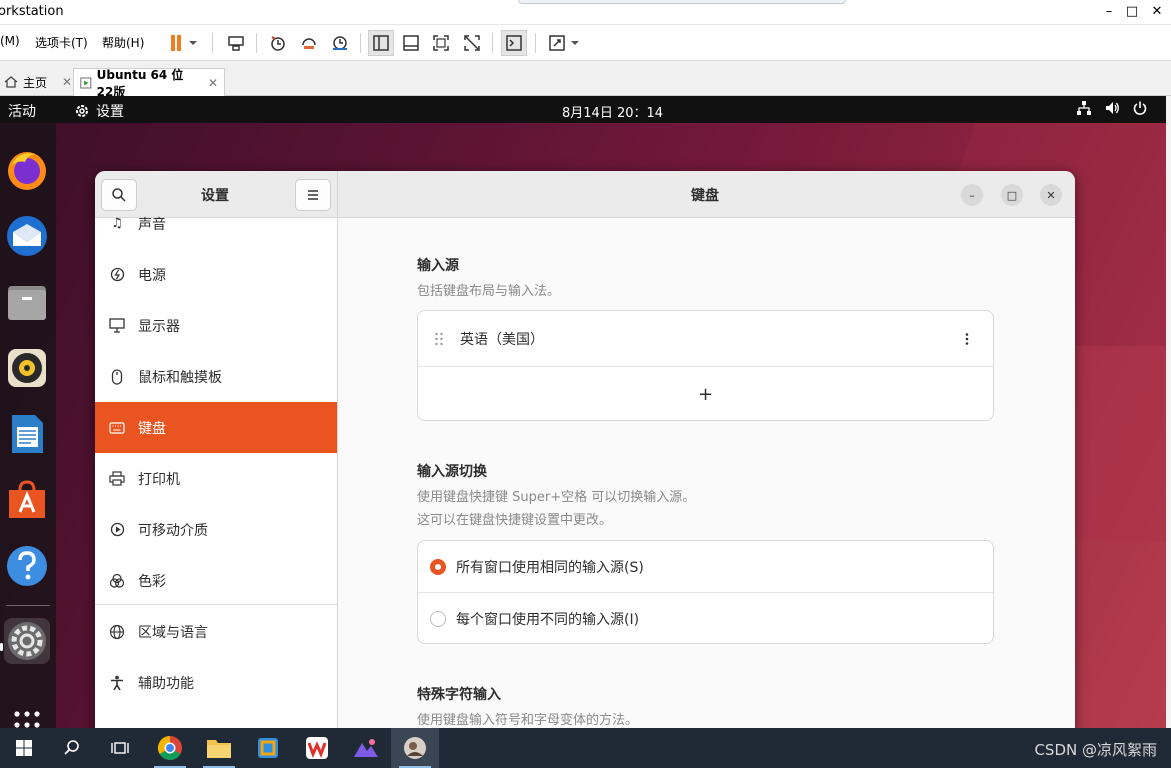 The height and width of the screenshot is (768, 1171). Describe the element at coordinates (219, 748) in the screenshot. I see `taskbar-file-explorer` at that location.